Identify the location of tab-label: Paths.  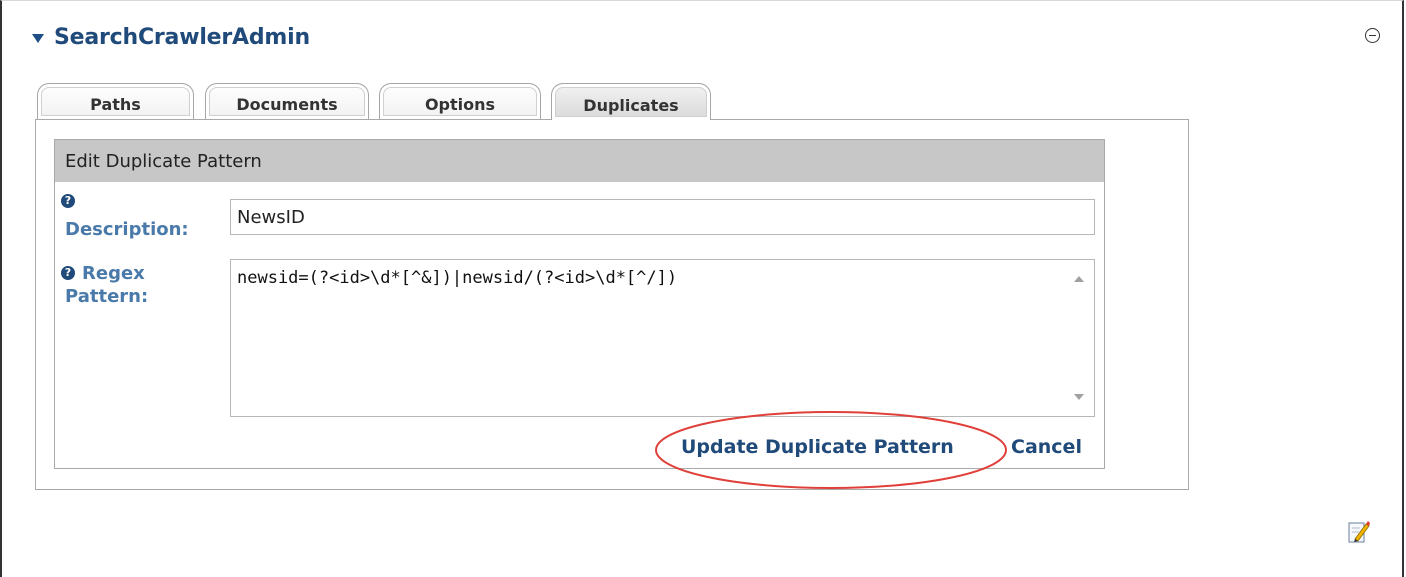
(115, 104).